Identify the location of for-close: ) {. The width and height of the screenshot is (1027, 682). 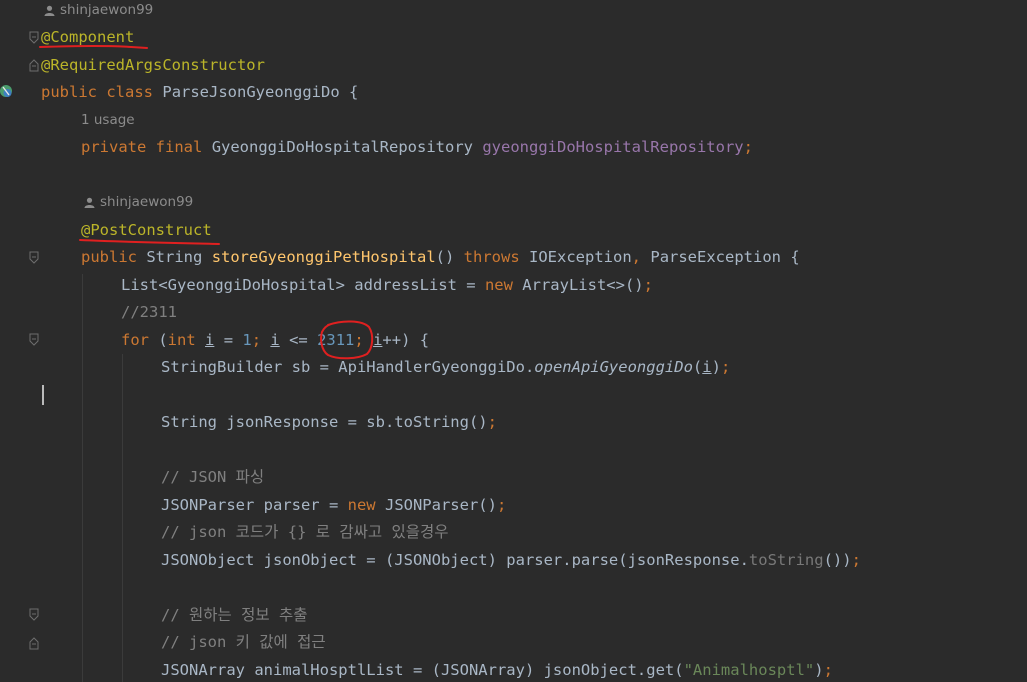
(415, 340).